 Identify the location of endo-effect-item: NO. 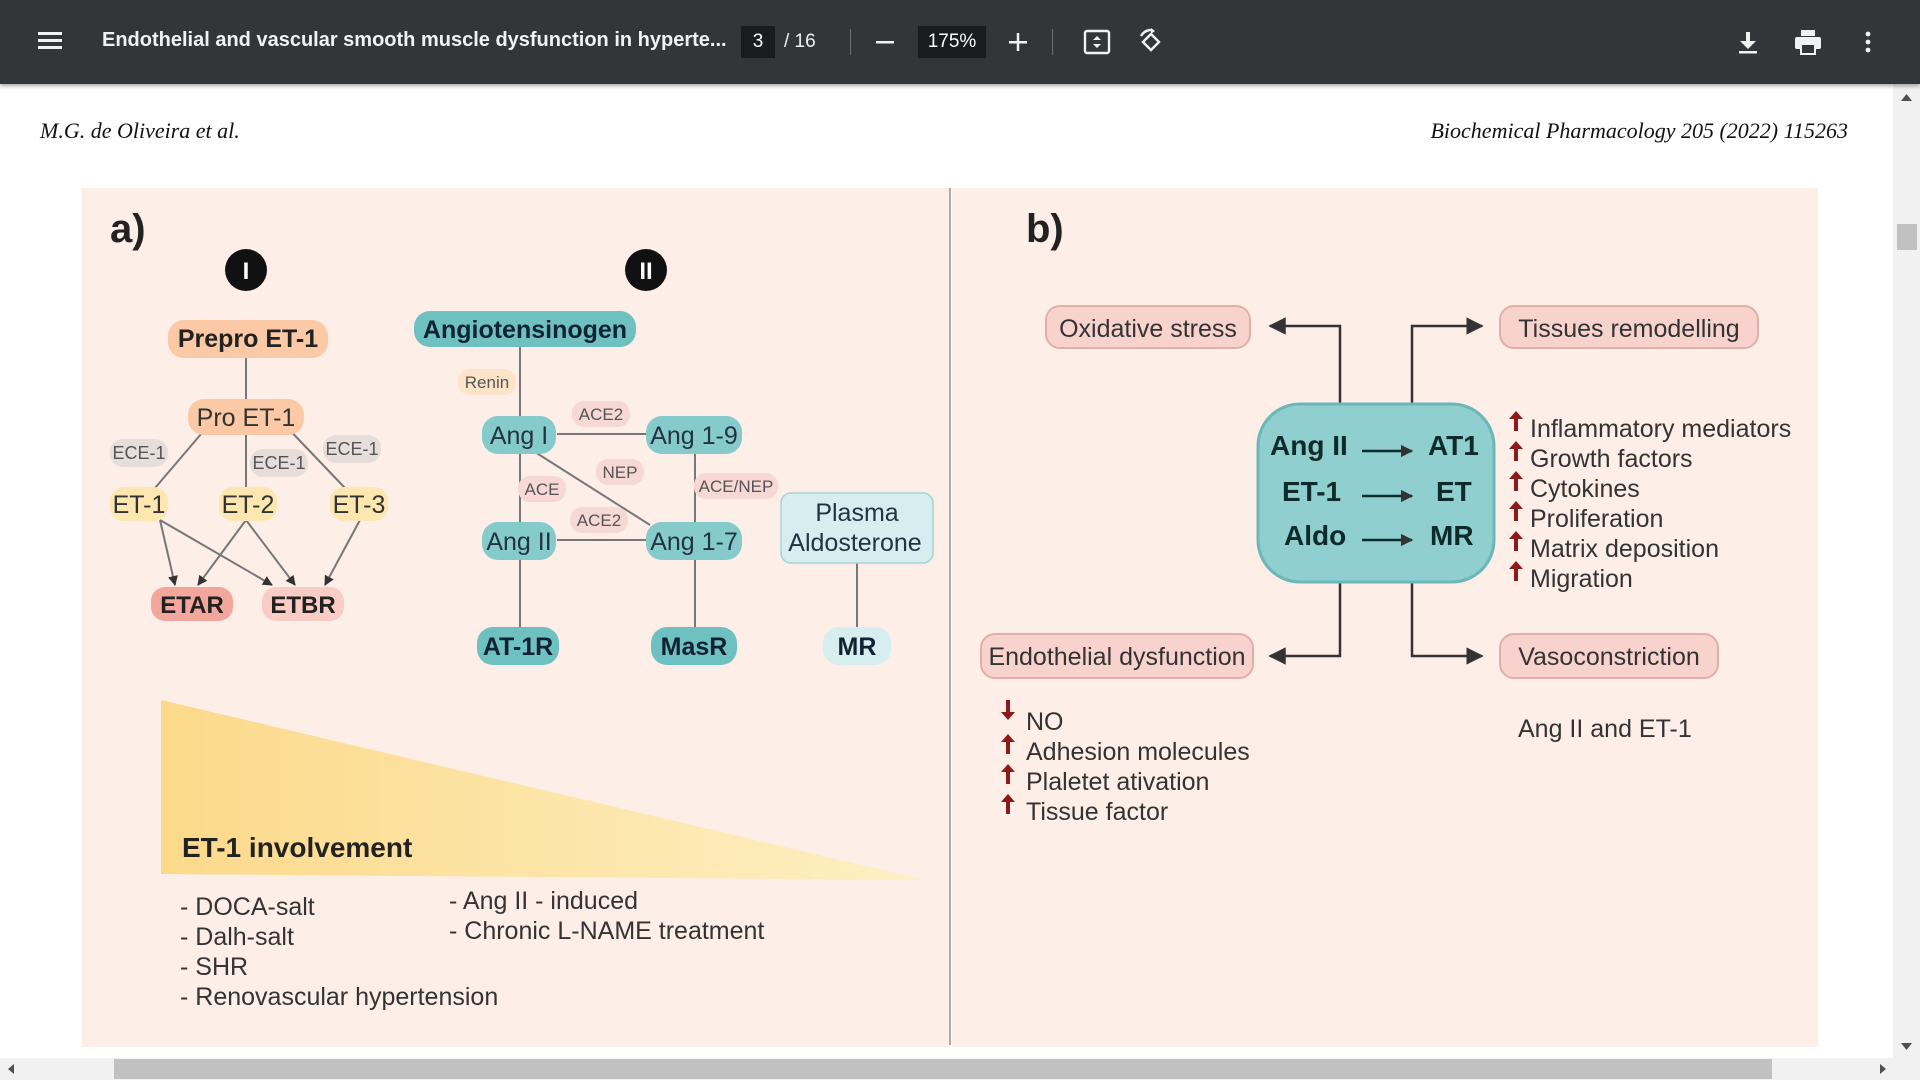
(1045, 722).